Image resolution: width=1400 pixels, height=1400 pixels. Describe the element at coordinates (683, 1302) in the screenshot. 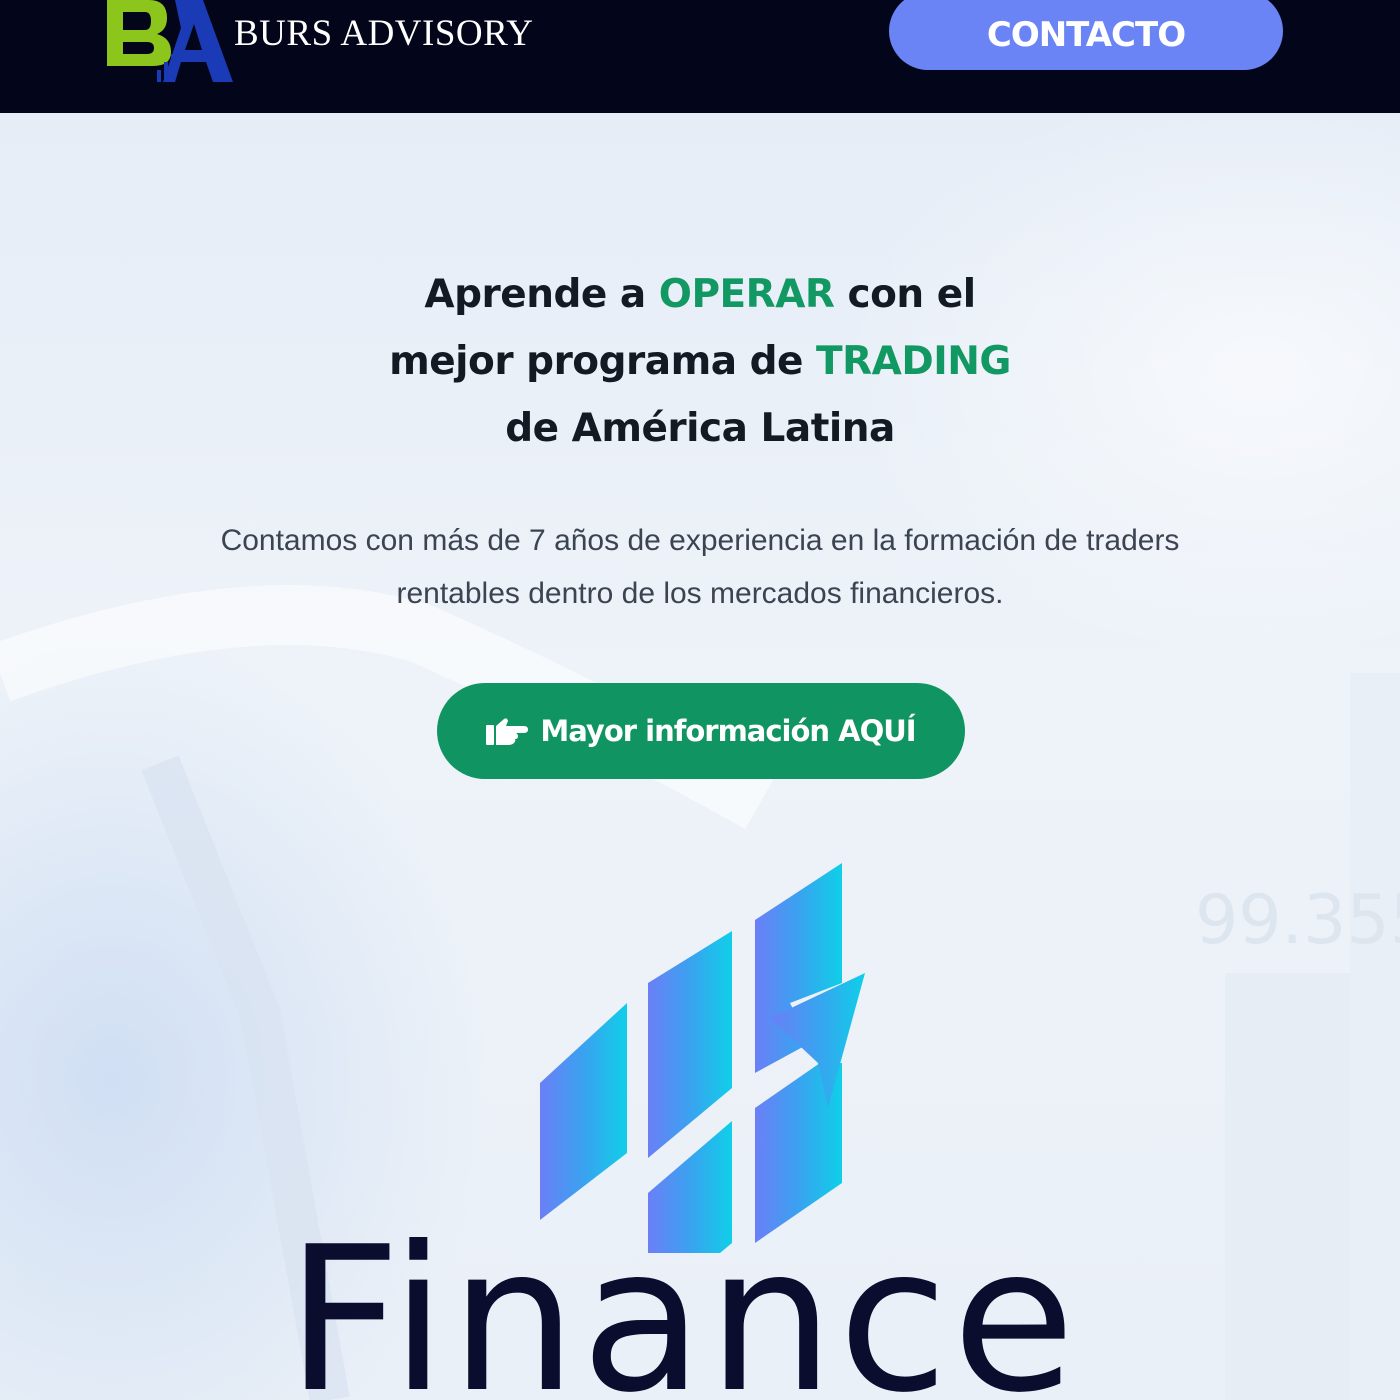

I see `finance-wordmark: Finance` at that location.